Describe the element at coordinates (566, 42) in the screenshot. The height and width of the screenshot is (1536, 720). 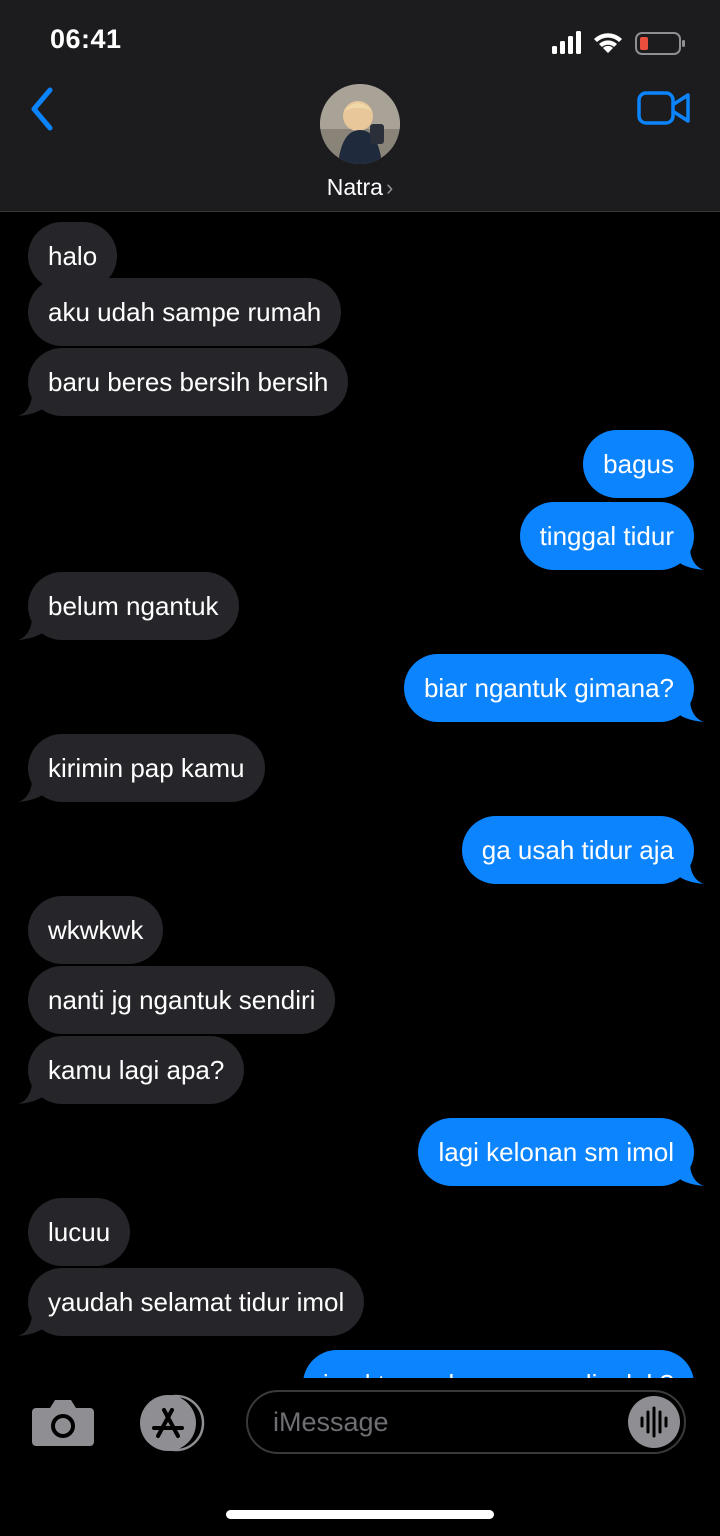
I see `signal-icon` at that location.